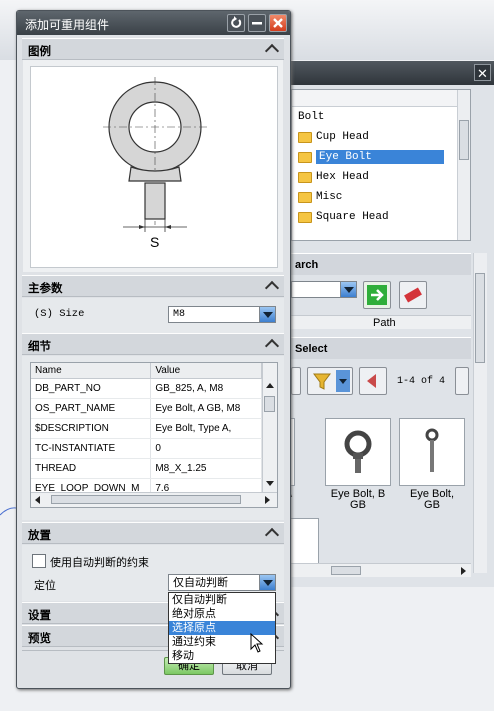  I want to click on path-column: Path, so click(384, 323).